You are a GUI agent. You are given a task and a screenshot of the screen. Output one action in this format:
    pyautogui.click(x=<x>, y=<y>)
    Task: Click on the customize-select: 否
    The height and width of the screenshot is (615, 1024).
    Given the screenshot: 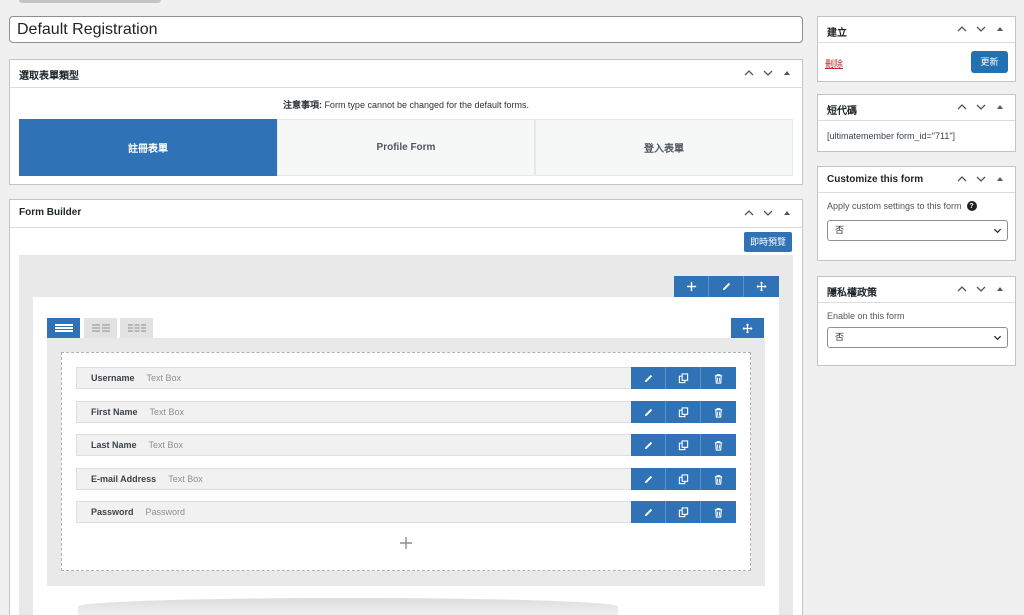 What is the action you would take?
    pyautogui.click(x=917, y=230)
    